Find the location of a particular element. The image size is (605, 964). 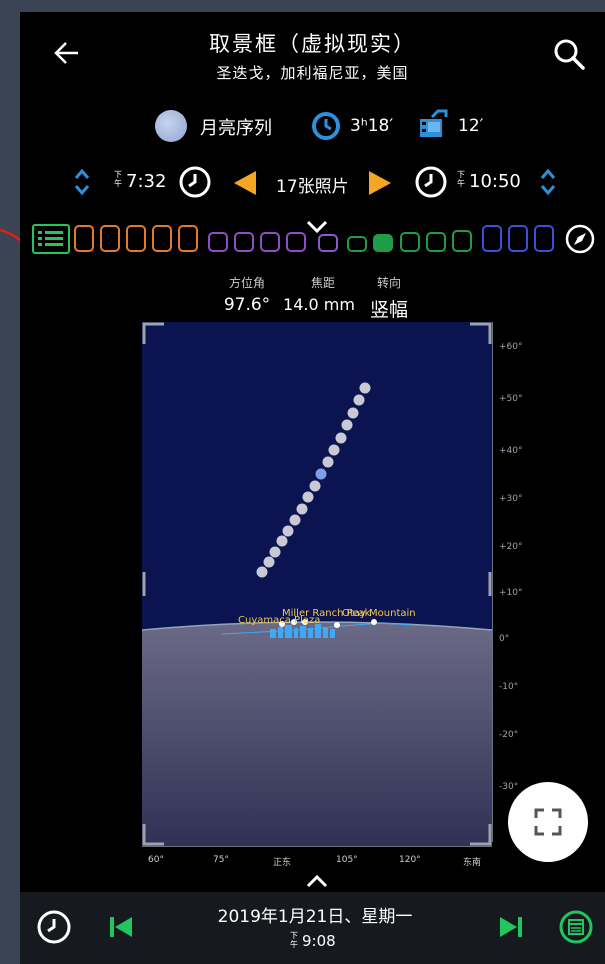

start-time-stepper is located at coordinates (82, 182).